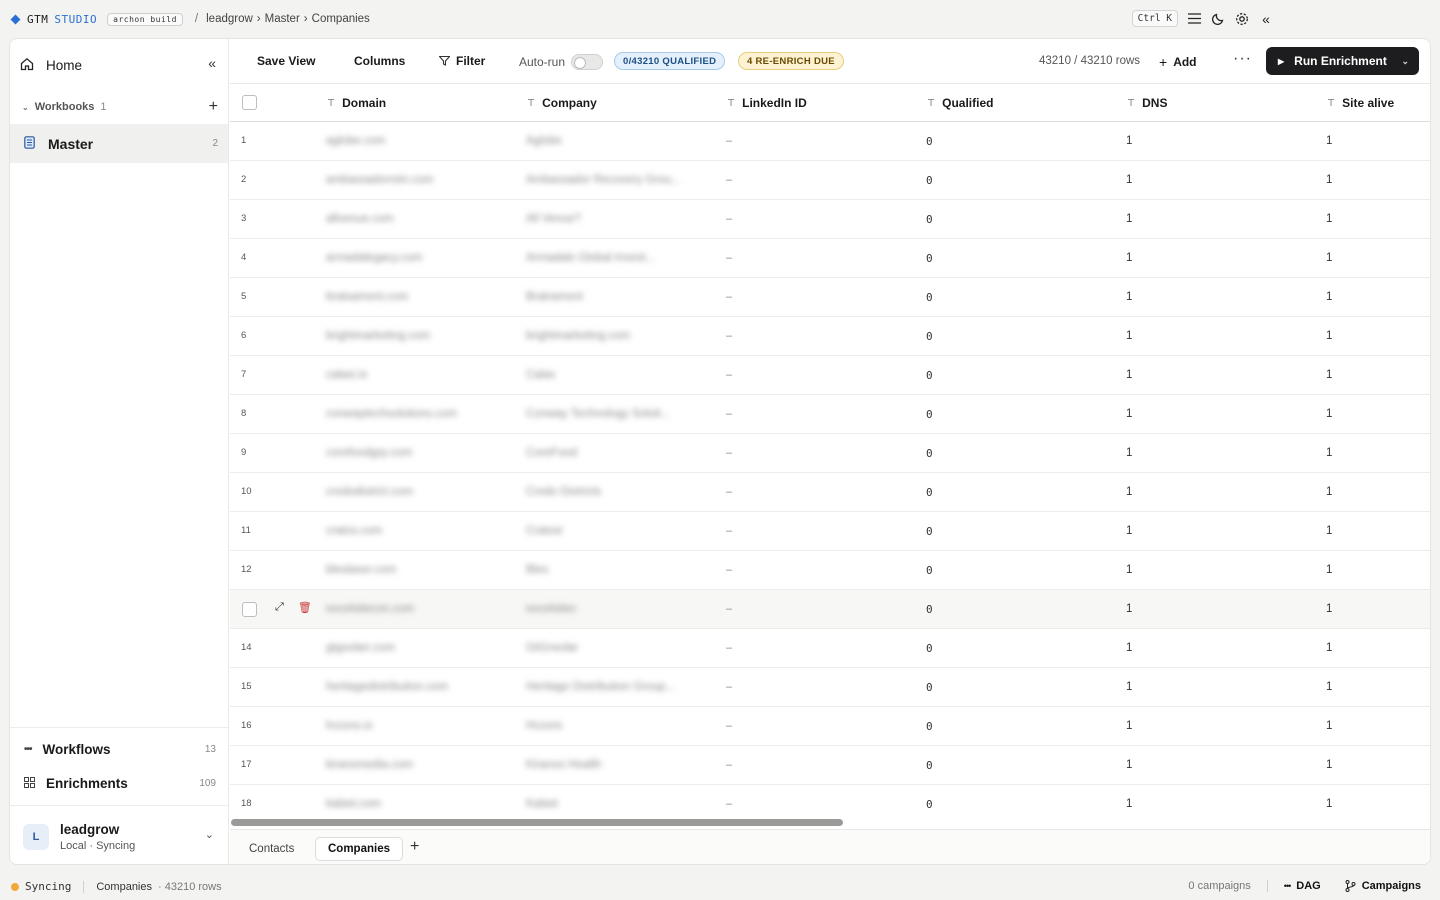 The height and width of the screenshot is (900, 1440). I want to click on cell-company: Kalast, so click(542, 804).